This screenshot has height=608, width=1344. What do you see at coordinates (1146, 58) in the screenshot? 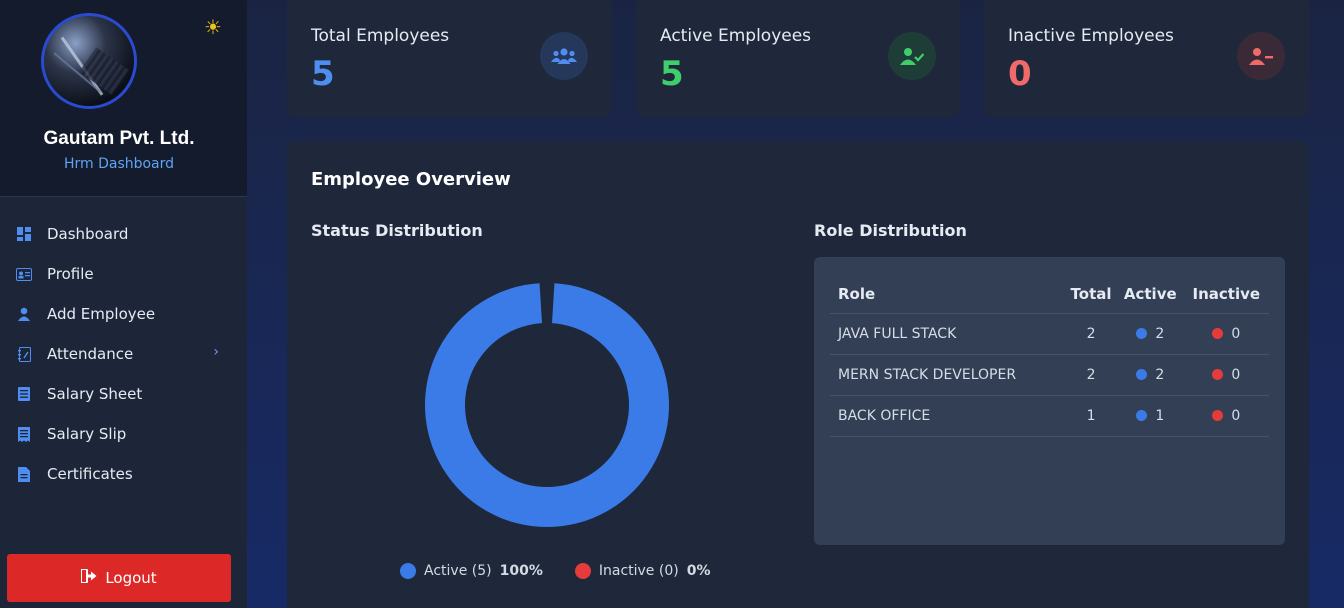
I see `stat-card-inactive: Inactive Employees 0` at bounding box center [1146, 58].